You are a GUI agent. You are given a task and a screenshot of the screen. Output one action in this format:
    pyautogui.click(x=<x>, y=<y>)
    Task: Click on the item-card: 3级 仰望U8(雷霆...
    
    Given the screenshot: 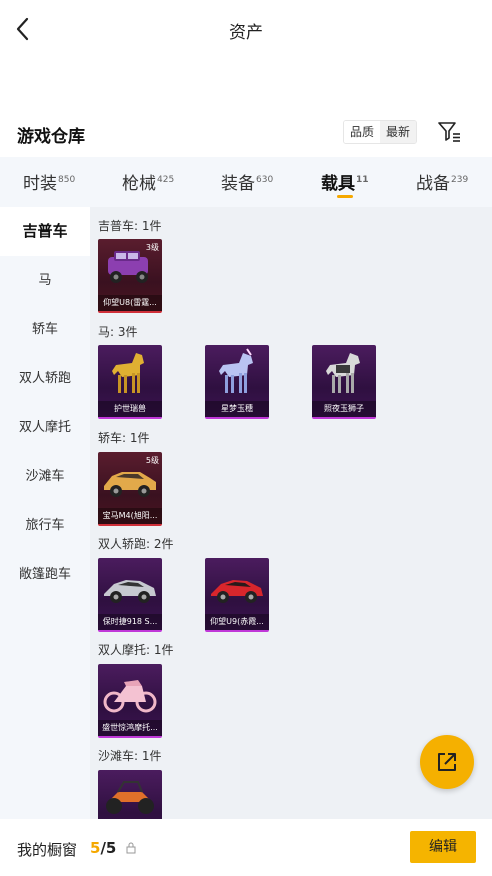 What is the action you would take?
    pyautogui.click(x=130, y=276)
    